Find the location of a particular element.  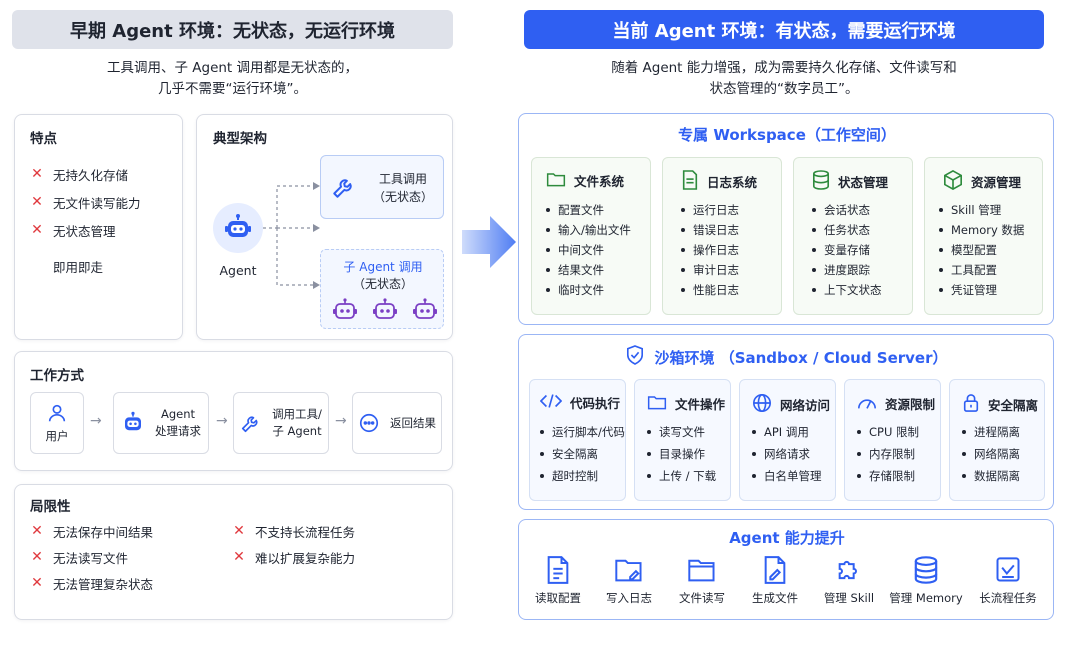

sandbox-card-isolation: 安全隔离 进程隔离 网络隔离 数据隔离 is located at coordinates (997, 440).